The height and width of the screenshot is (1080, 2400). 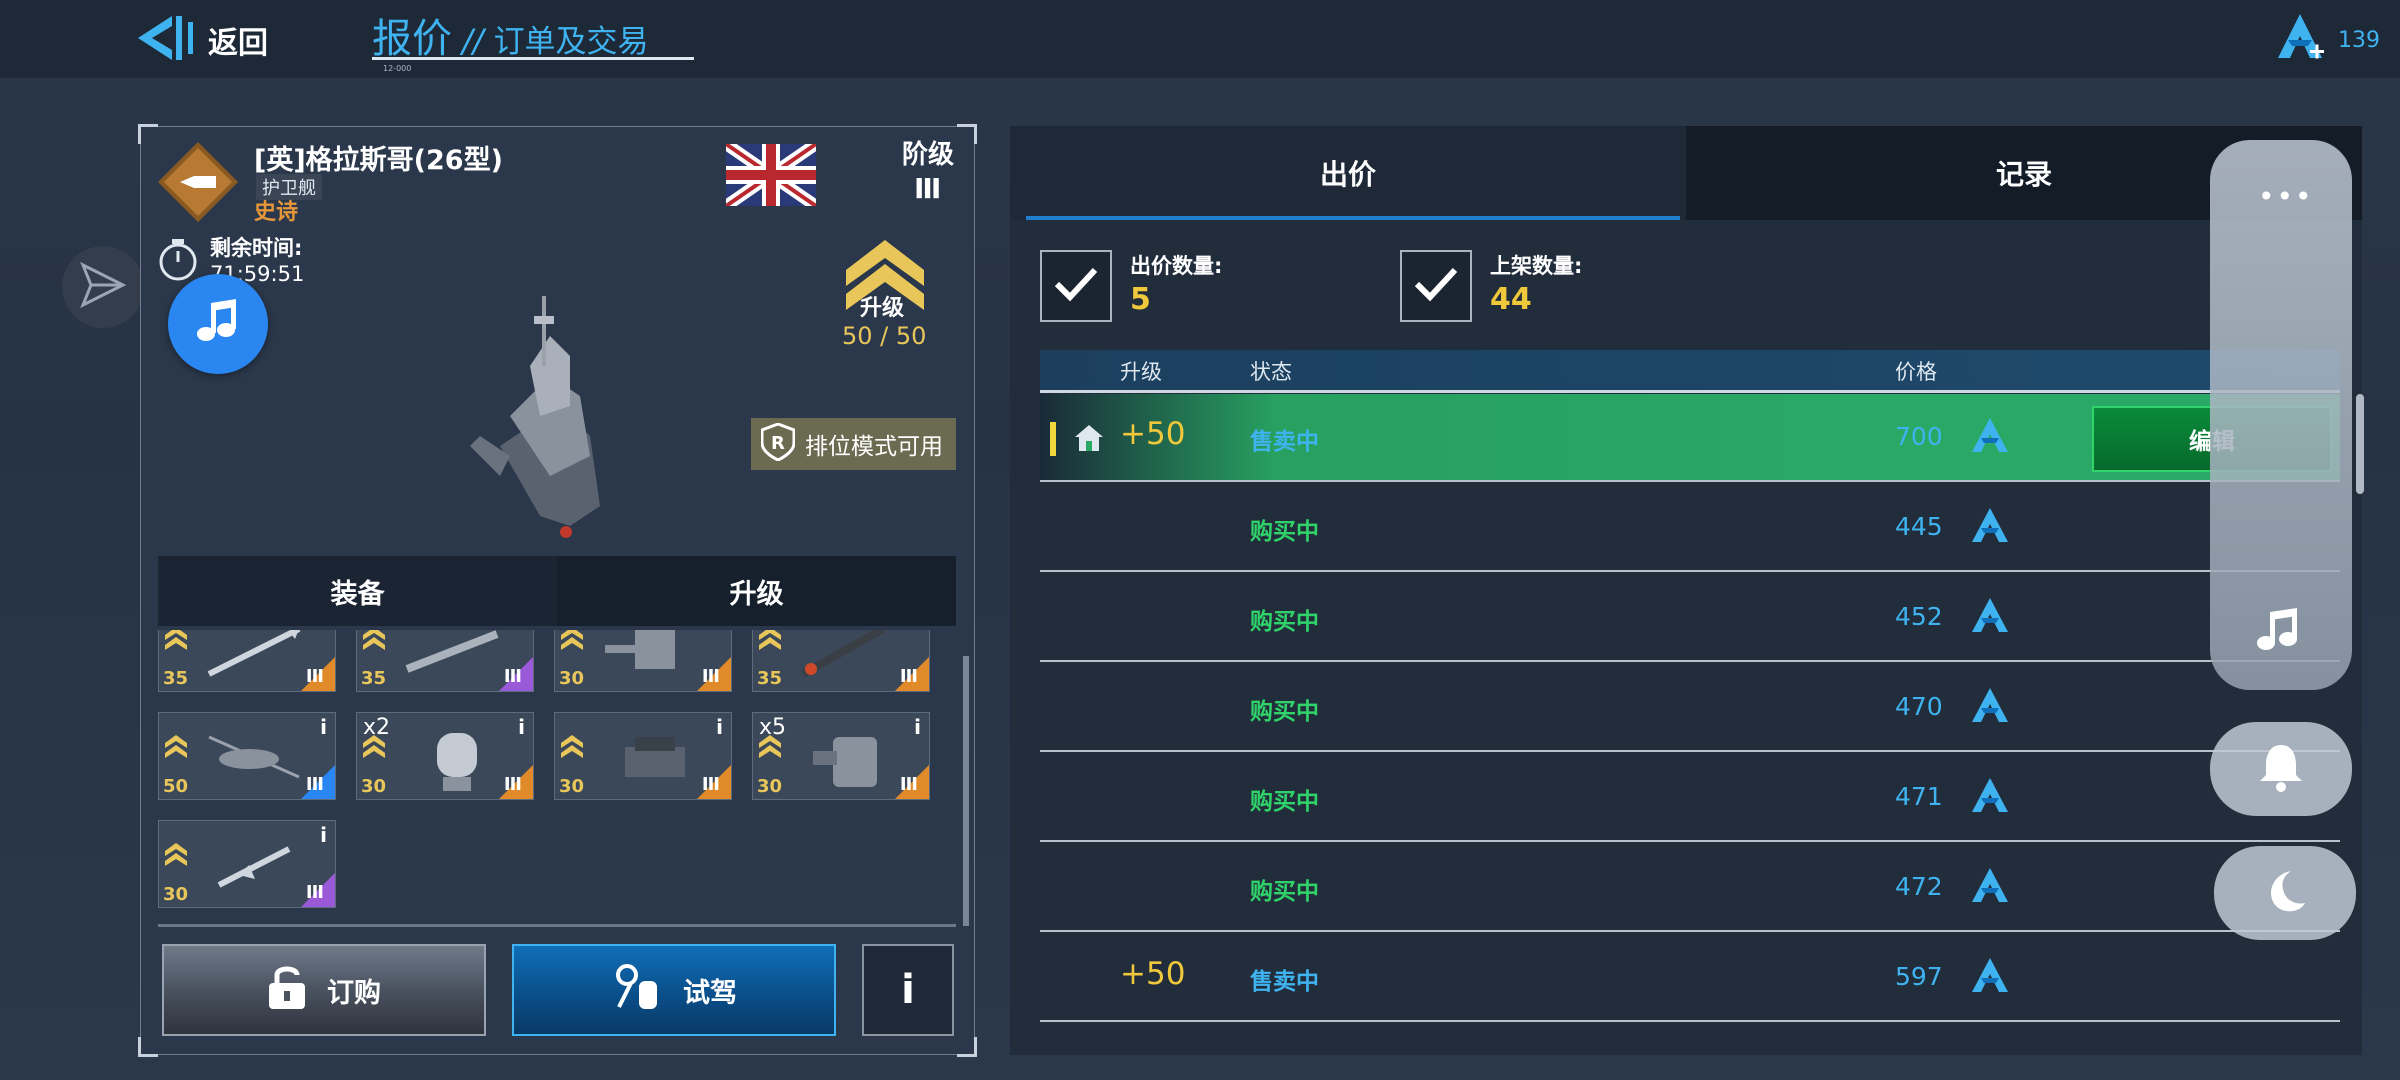 What do you see at coordinates (1176, 266) in the screenshot?
I see `bid-qty-label: 出价数量:` at bounding box center [1176, 266].